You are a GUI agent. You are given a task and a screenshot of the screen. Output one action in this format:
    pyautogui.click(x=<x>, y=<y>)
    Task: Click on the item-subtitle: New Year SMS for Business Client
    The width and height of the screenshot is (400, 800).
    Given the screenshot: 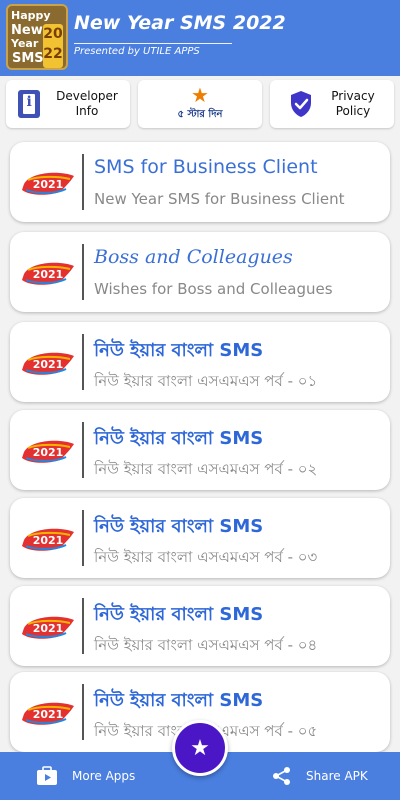 What is the action you would take?
    pyautogui.click(x=219, y=199)
    